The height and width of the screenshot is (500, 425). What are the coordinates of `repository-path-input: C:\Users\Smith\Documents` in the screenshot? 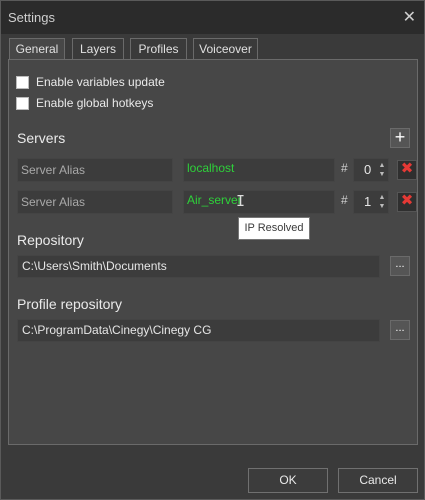 It's located at (198, 266).